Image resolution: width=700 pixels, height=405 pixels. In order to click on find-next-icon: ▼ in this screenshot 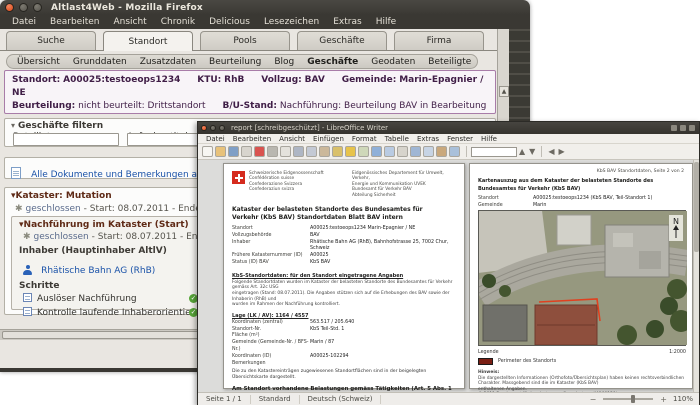, I will do `click(532, 151)`.